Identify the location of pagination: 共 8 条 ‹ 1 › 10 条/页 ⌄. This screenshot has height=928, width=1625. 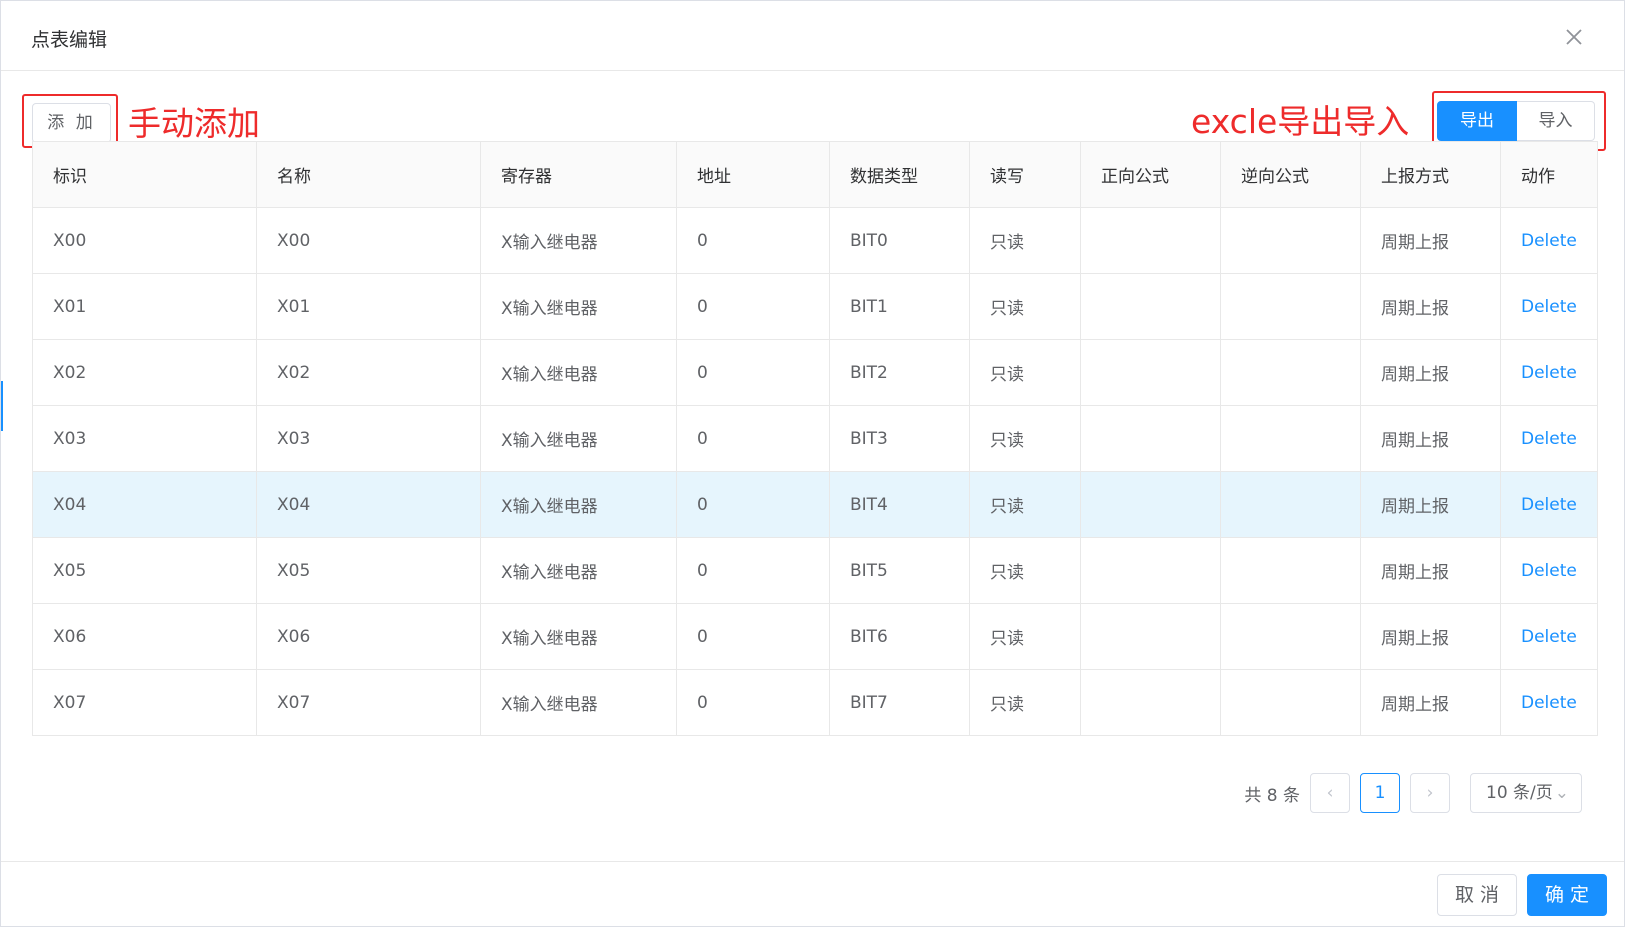
(1413, 793).